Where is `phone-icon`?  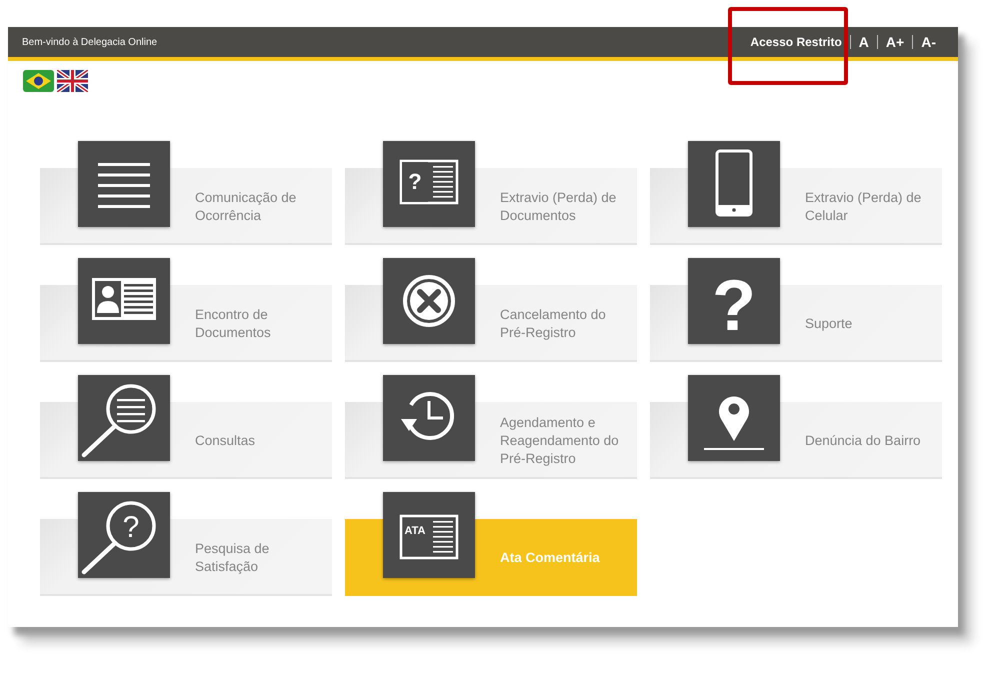 phone-icon is located at coordinates (734, 184).